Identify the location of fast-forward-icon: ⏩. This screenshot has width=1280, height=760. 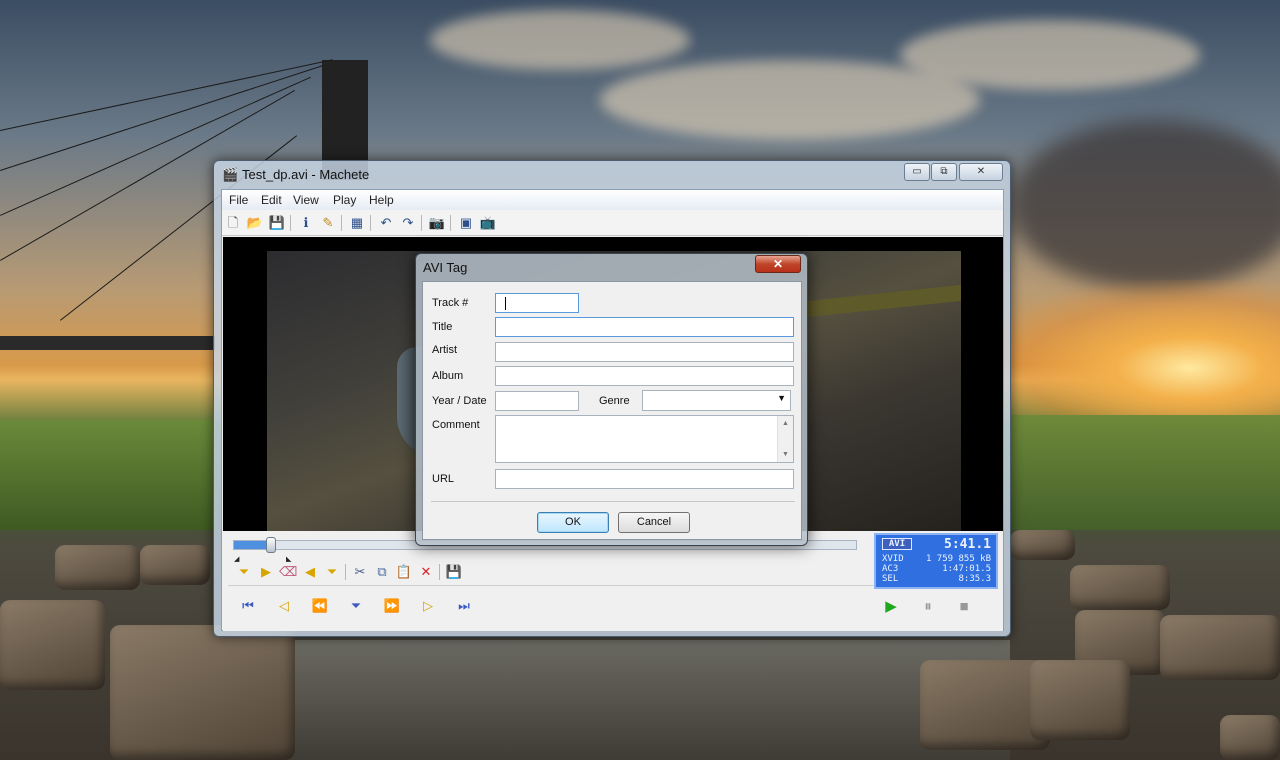
(392, 606).